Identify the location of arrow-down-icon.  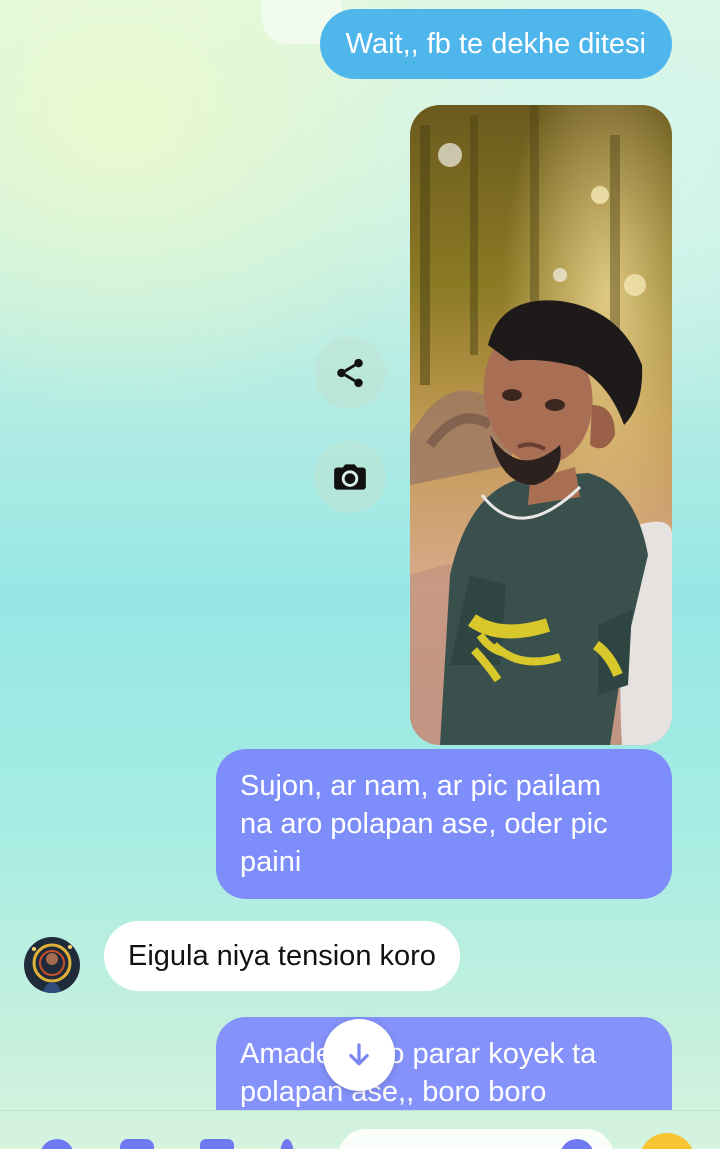
(359, 1054).